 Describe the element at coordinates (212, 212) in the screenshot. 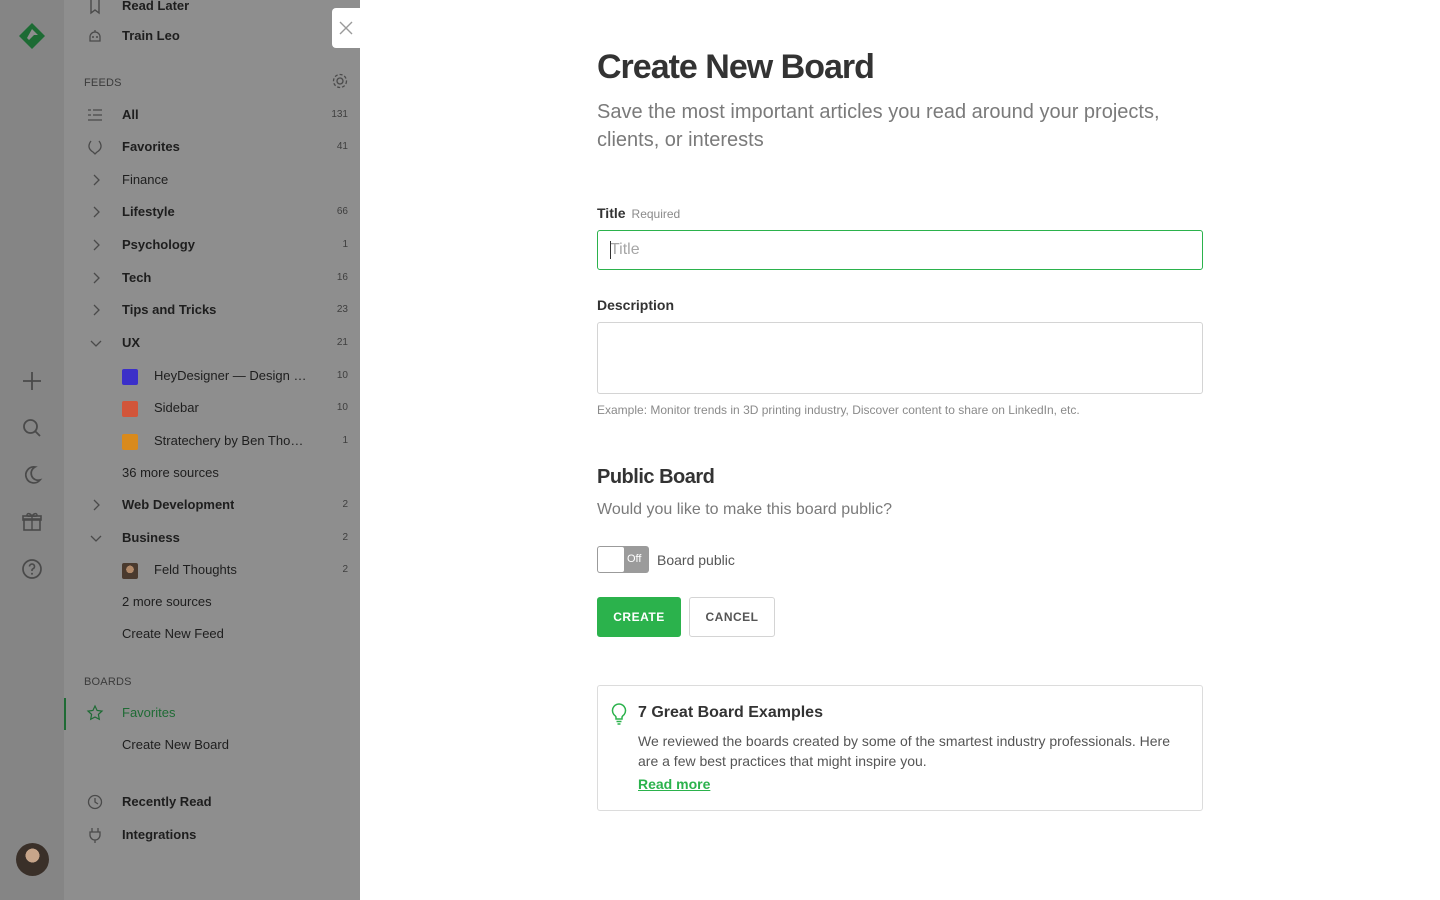

I see `sidebar-item-lifestyle: Lifestyle 66` at that location.